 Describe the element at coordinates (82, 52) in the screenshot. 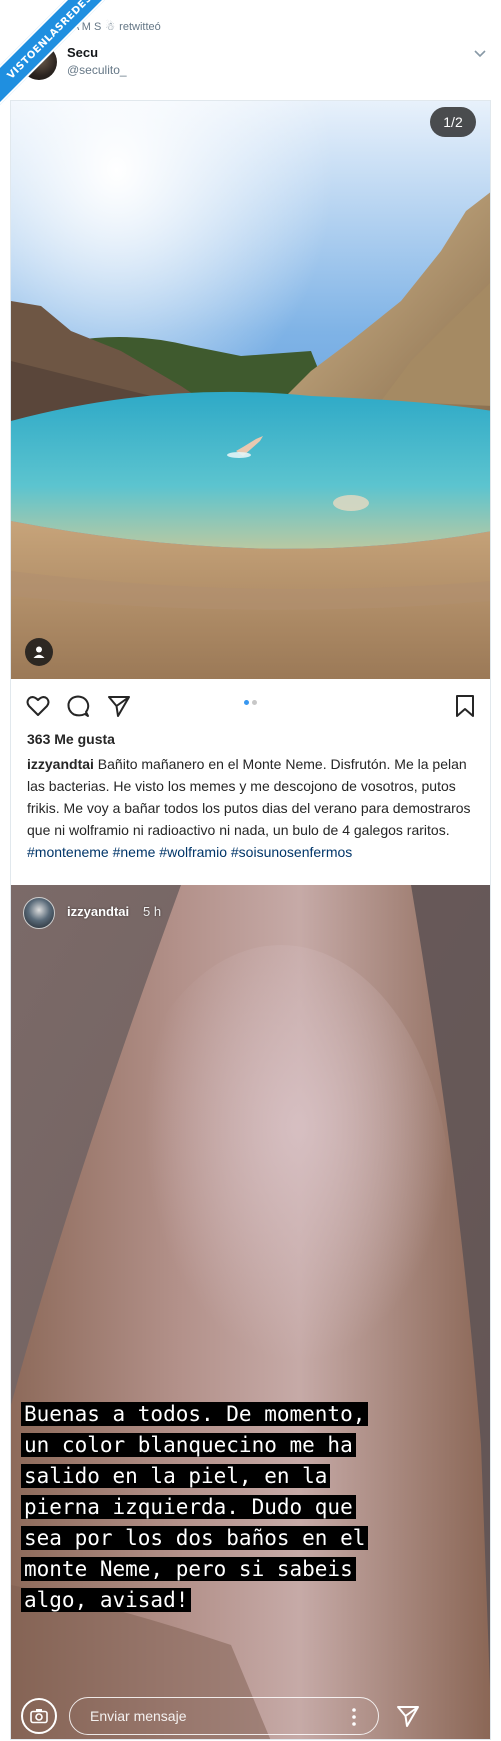

I see `author-name: Secu` at that location.